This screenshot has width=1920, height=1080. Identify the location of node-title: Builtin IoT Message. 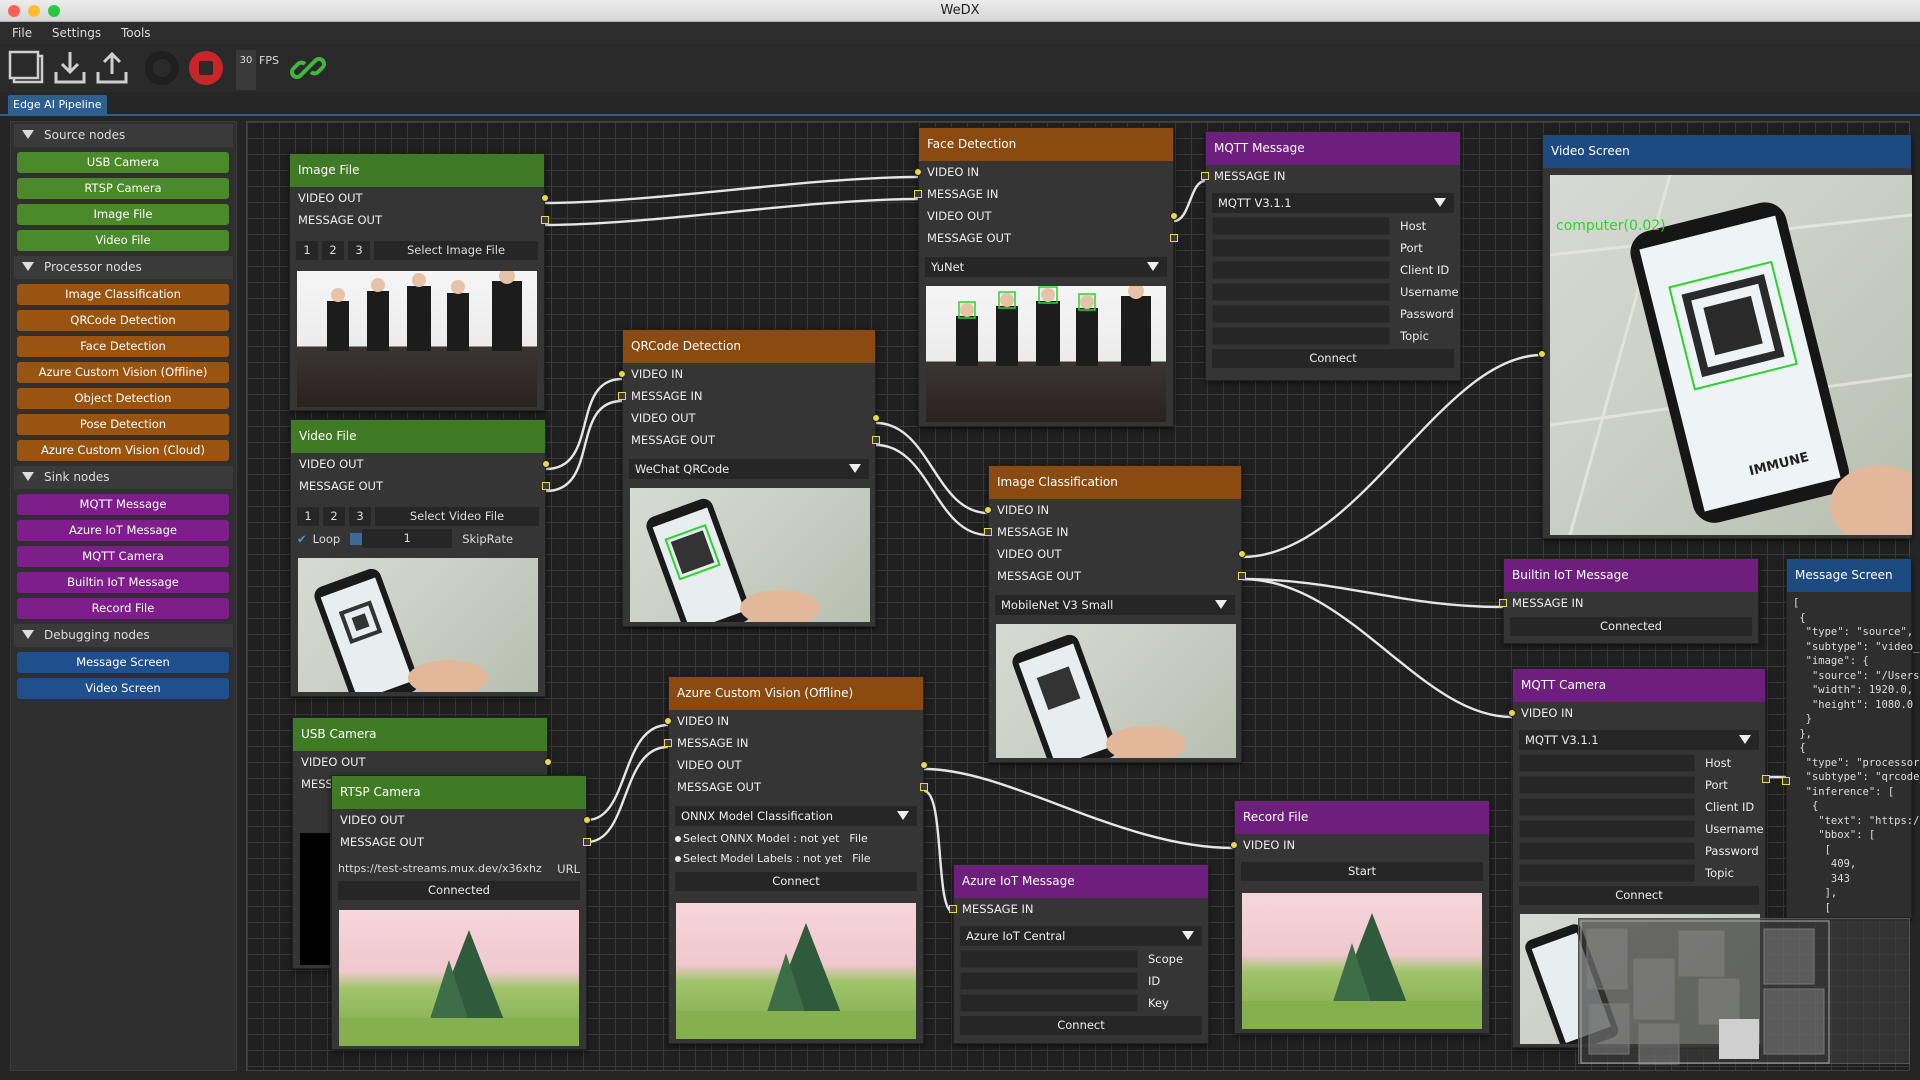
(1631, 575).